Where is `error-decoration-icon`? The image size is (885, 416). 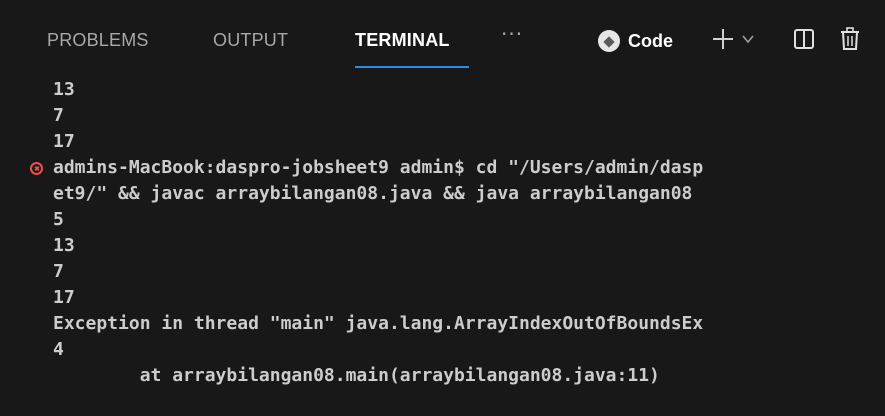
error-decoration-icon is located at coordinates (36, 168).